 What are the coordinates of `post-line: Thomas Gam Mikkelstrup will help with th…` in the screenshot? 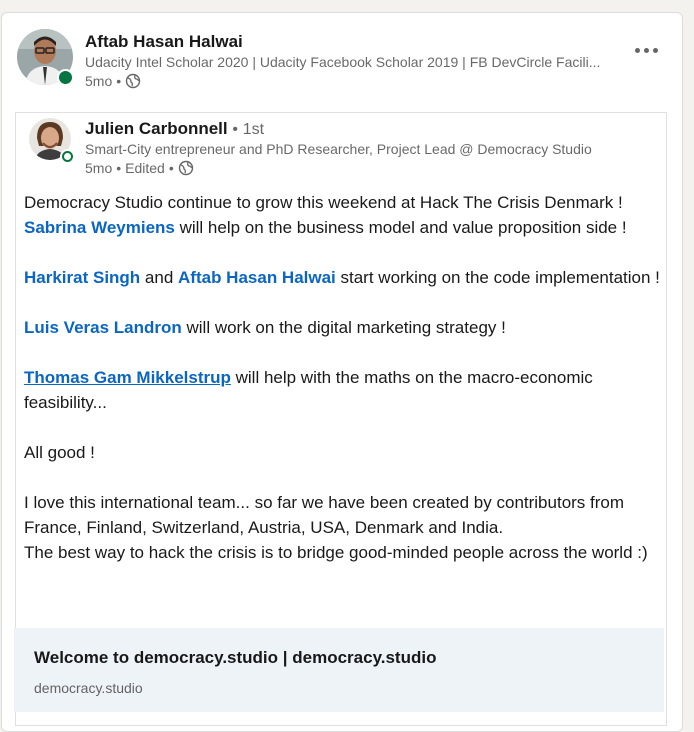 It's located at (308, 390).